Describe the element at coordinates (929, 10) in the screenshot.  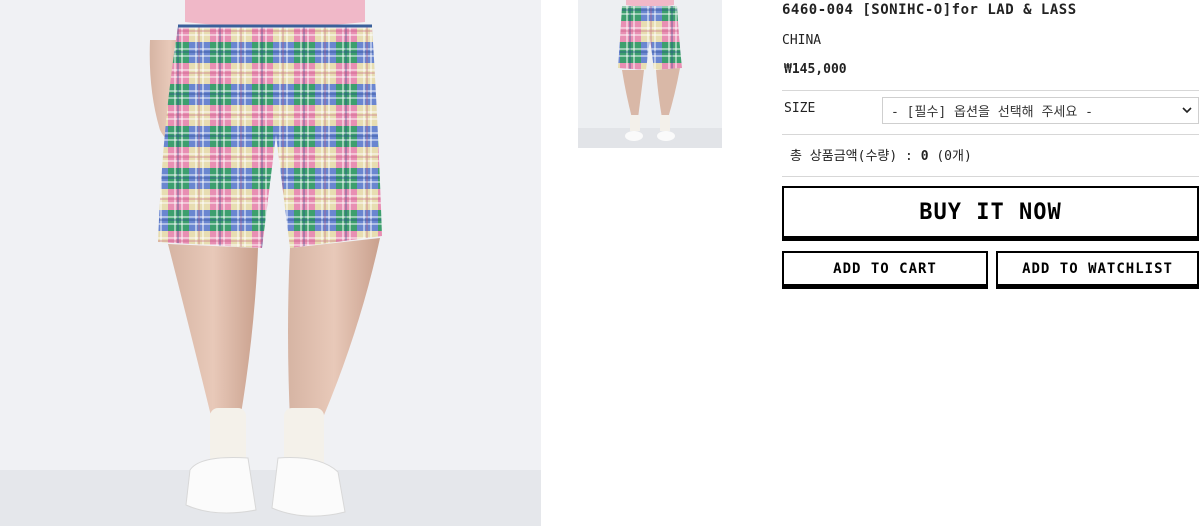
I see `product-name: 6460-004 [SONIHC-O]for LAD & LASS` at that location.